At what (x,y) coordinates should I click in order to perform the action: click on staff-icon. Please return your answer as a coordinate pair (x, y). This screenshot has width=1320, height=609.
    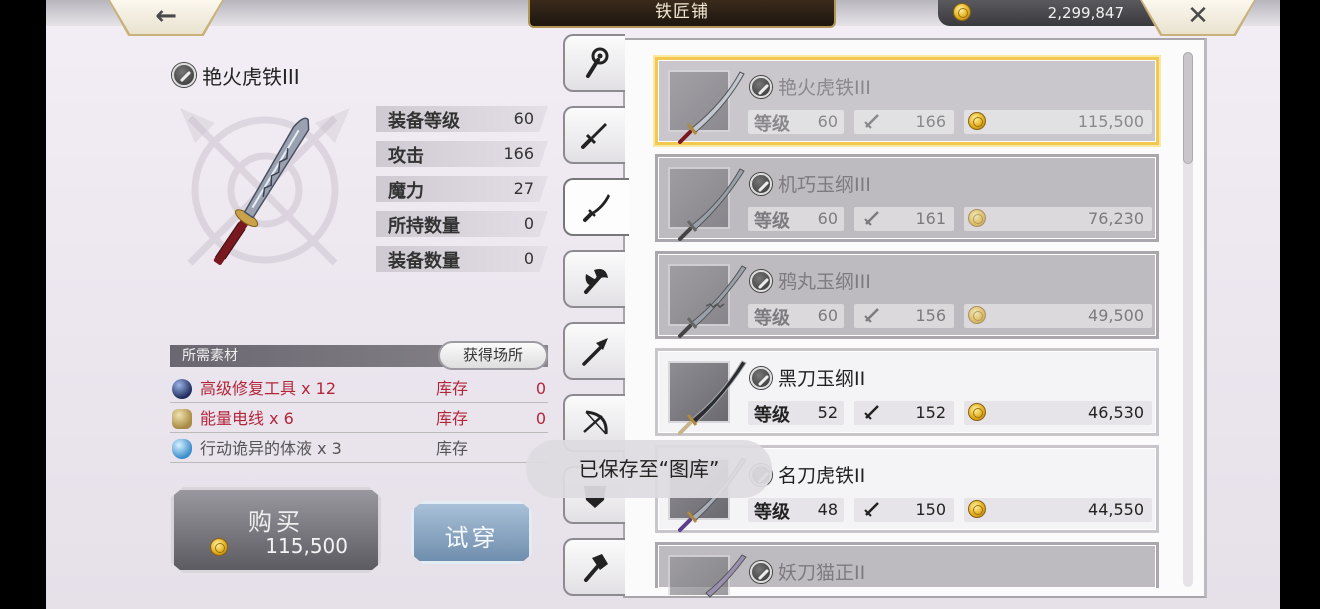
    Looking at the image, I should click on (597, 62).